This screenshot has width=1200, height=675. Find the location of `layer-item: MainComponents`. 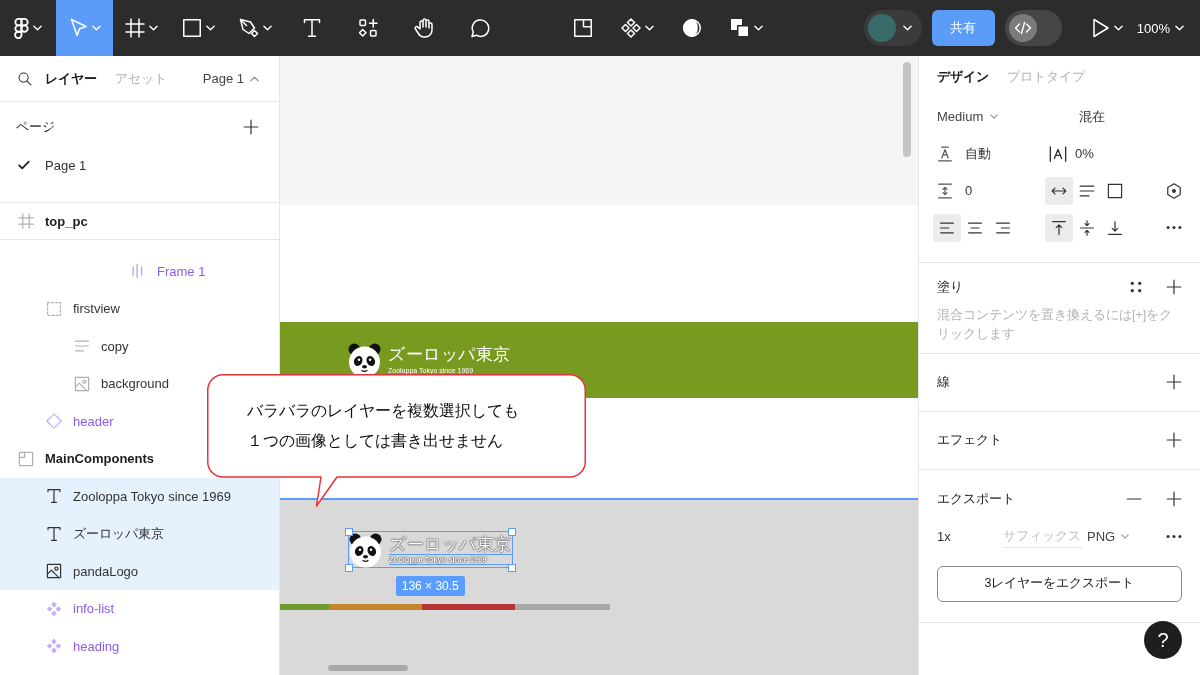

layer-item: MainComponents is located at coordinates (82, 459).